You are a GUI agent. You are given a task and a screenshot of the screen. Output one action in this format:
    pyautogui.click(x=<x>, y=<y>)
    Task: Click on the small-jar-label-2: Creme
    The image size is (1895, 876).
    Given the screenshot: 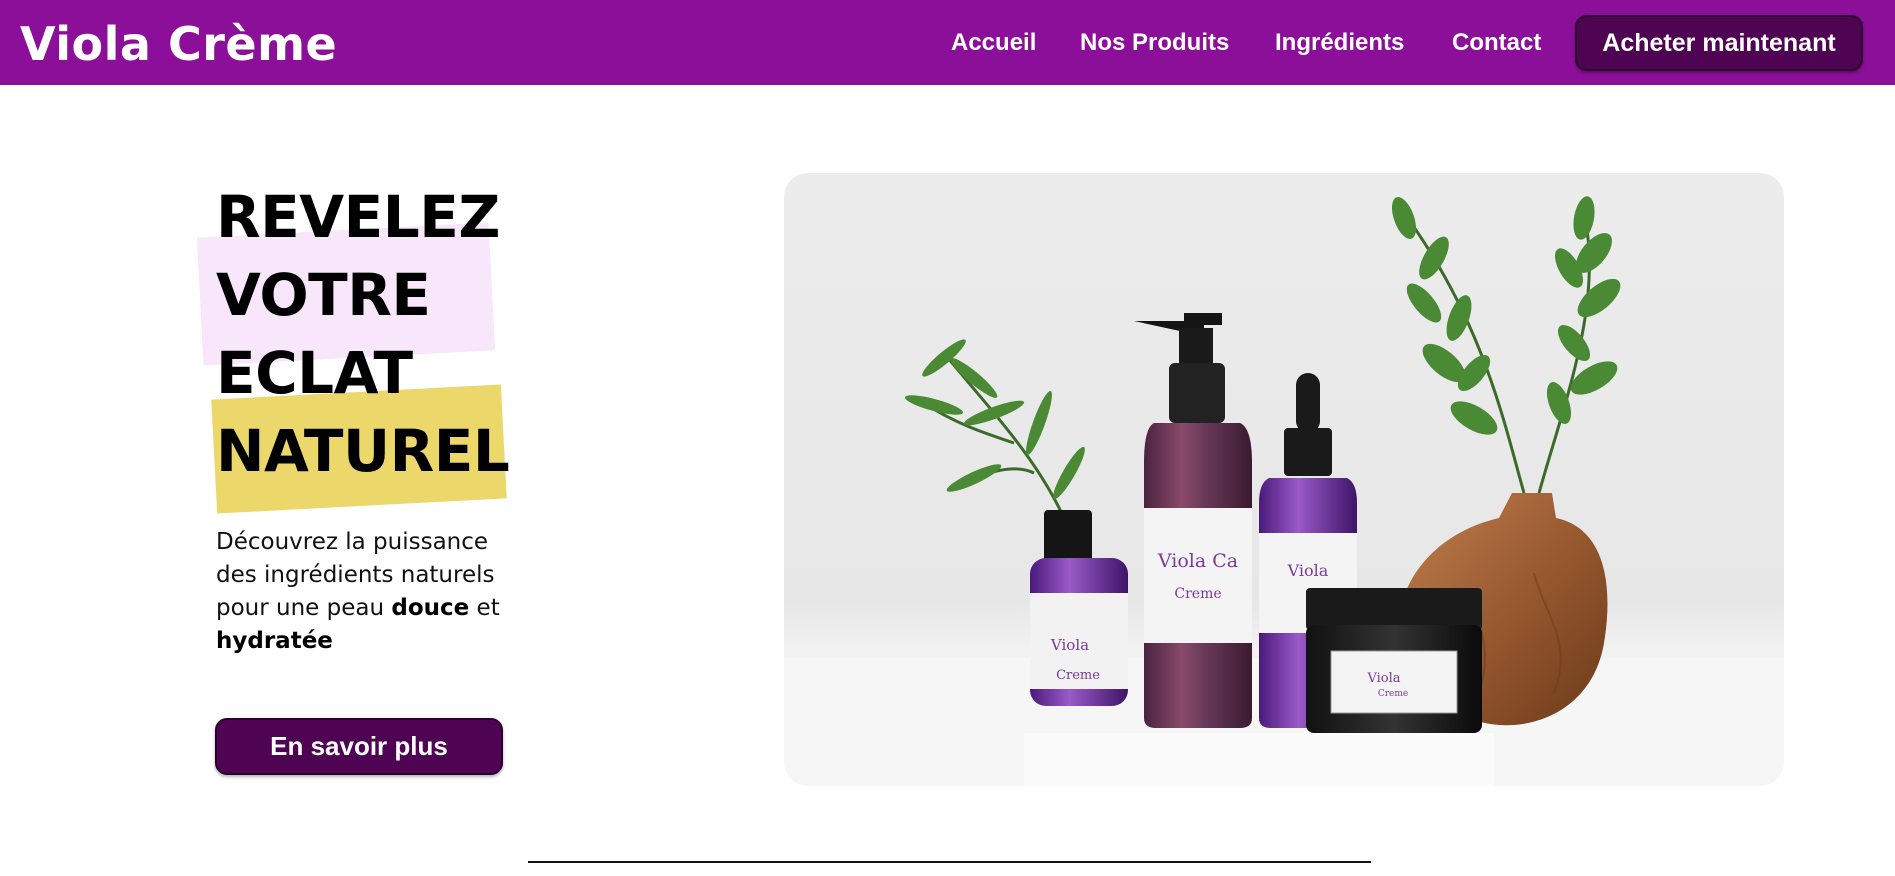 What is the action you would take?
    pyautogui.click(x=1078, y=675)
    